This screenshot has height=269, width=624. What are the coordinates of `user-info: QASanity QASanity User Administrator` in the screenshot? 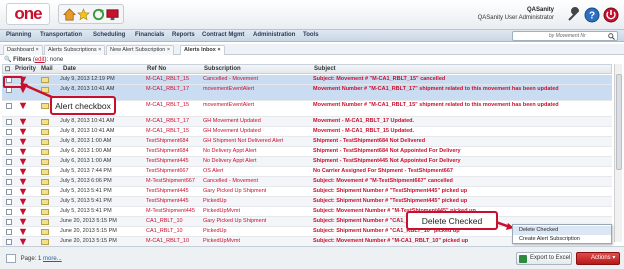 It's located at (516, 14).